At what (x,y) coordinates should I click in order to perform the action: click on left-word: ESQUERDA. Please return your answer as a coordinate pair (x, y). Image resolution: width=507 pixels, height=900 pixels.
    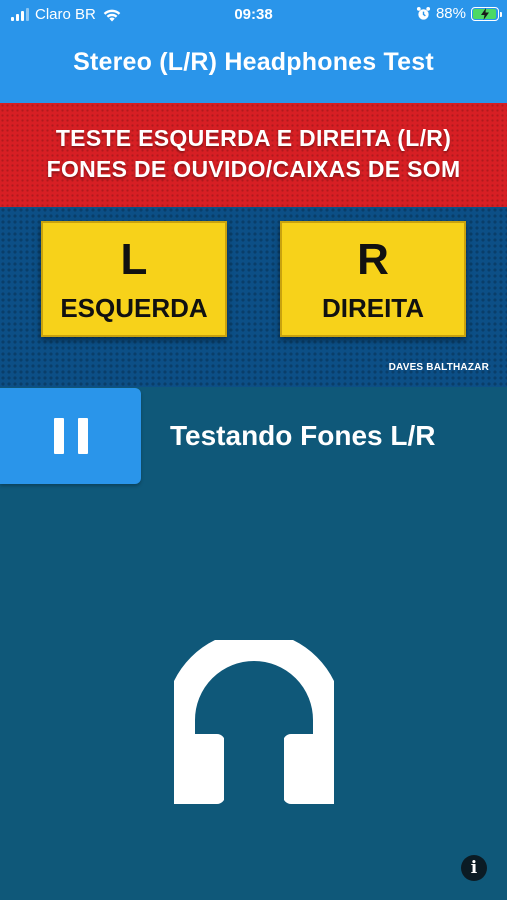
    Looking at the image, I should click on (134, 308).